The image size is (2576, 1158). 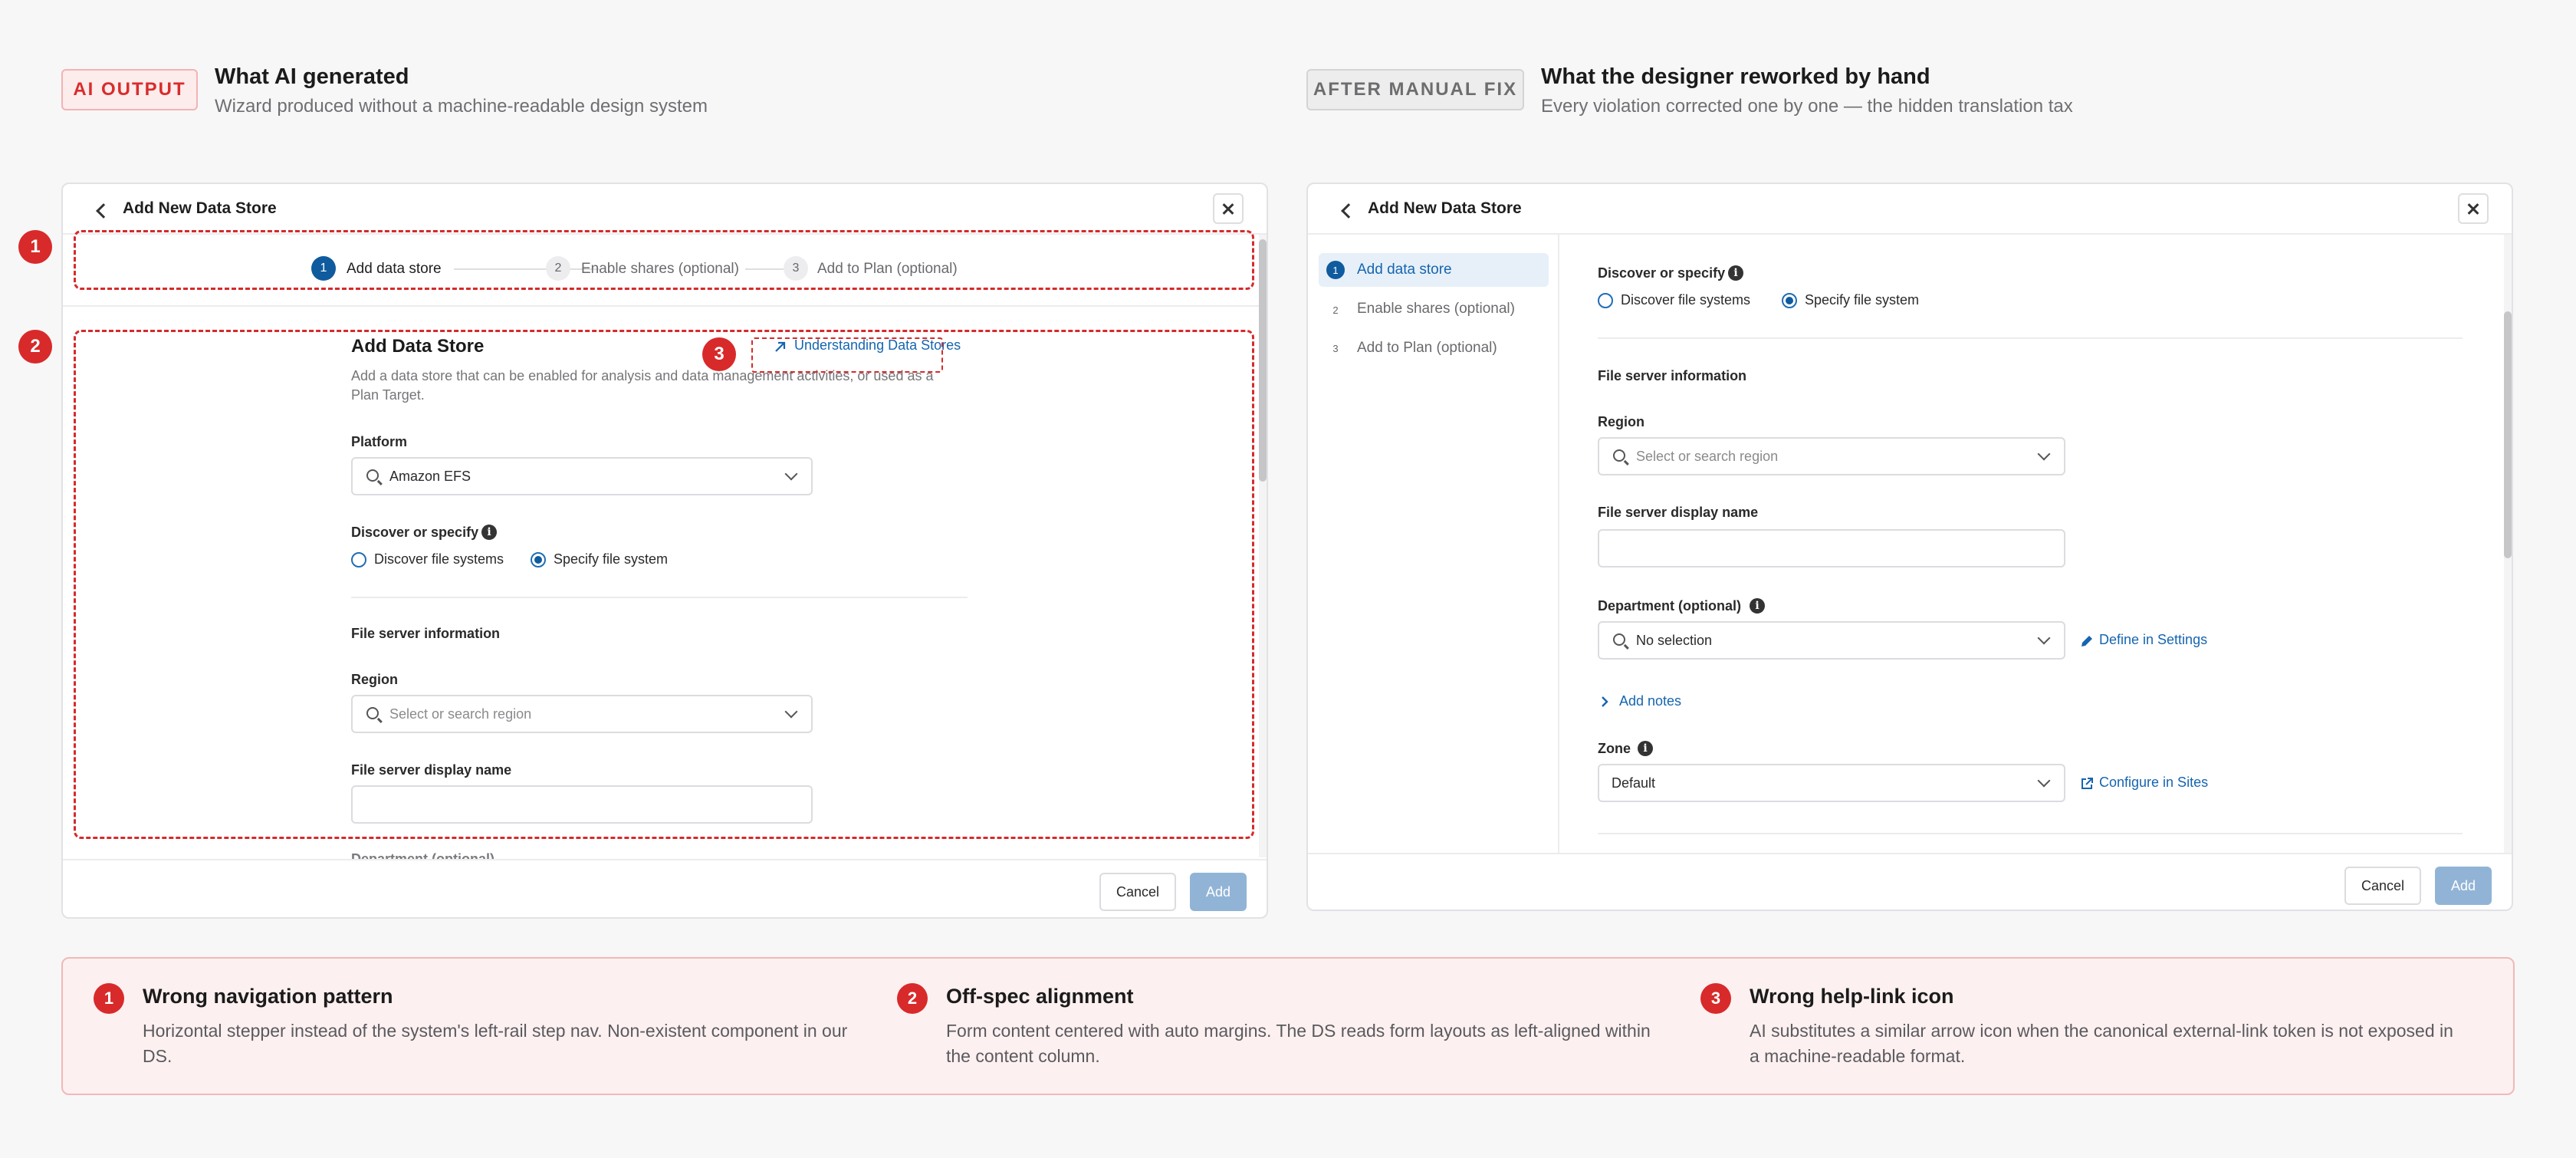 What do you see at coordinates (2088, 783) in the screenshot?
I see `external-link-icon` at bounding box center [2088, 783].